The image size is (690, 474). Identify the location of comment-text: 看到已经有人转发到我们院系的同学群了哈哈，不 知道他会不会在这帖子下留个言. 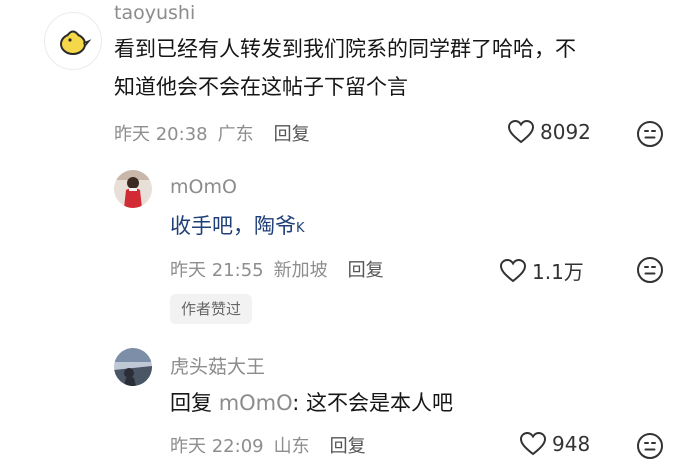
(345, 68).